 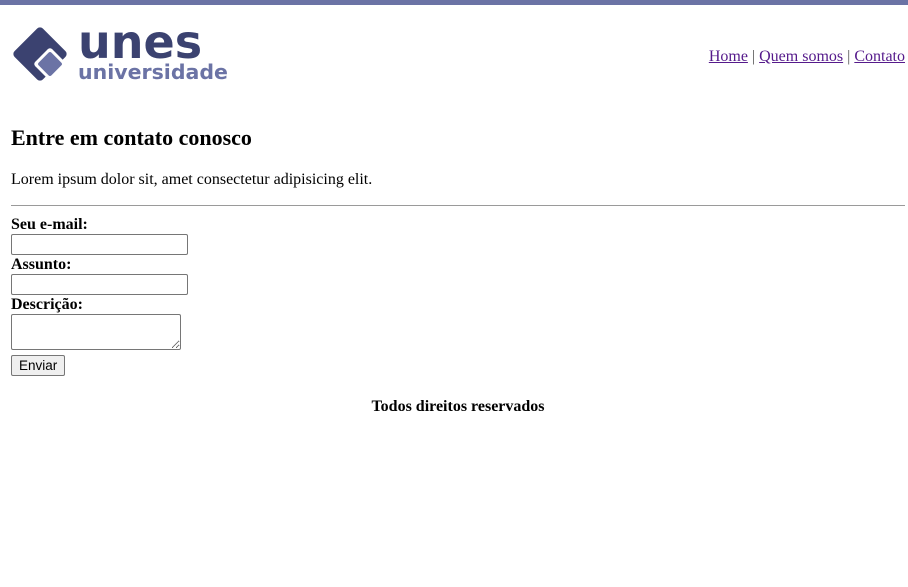 I want to click on description-label: Descrição:, so click(x=47, y=304).